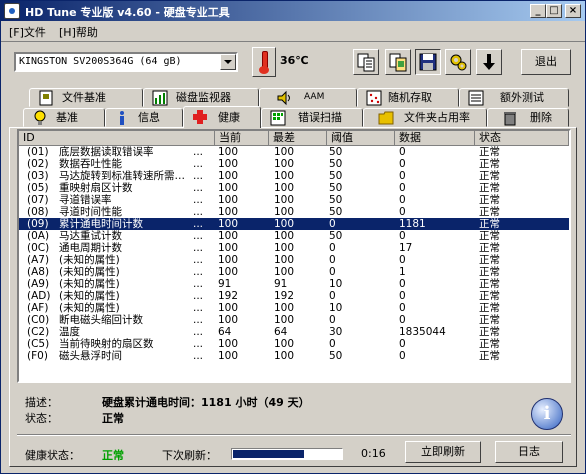 The height and width of the screenshot is (474, 586). What do you see at coordinates (228, 296) in the screenshot?
I see `cell-cur: 192` at bounding box center [228, 296].